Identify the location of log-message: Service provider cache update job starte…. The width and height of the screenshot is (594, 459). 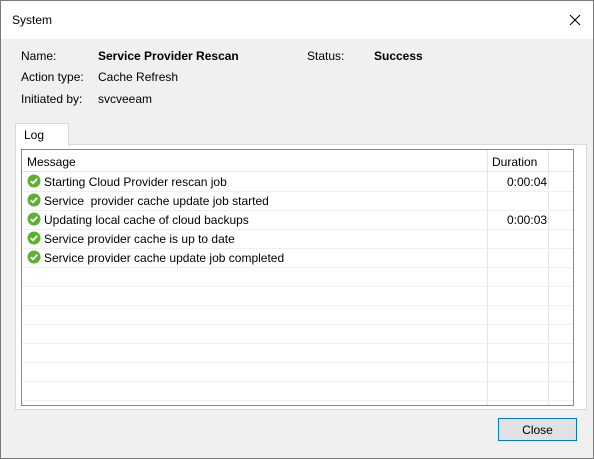
(156, 201).